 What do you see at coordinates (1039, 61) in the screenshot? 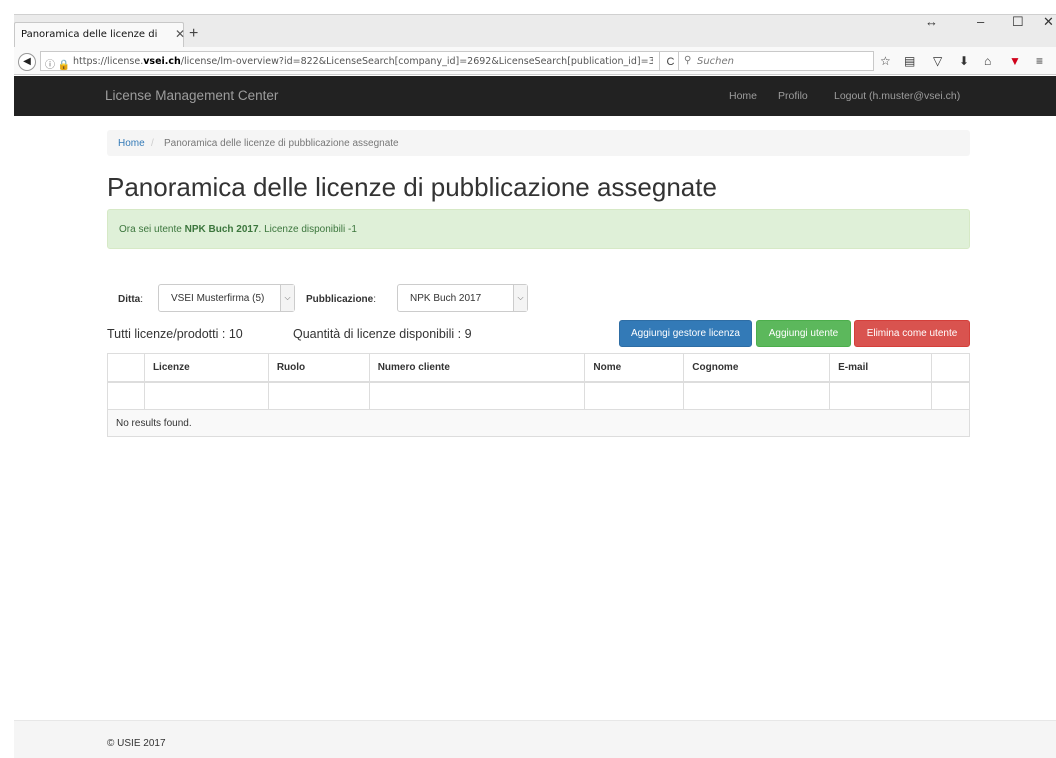
I see `menu-icon: ≡` at bounding box center [1039, 61].